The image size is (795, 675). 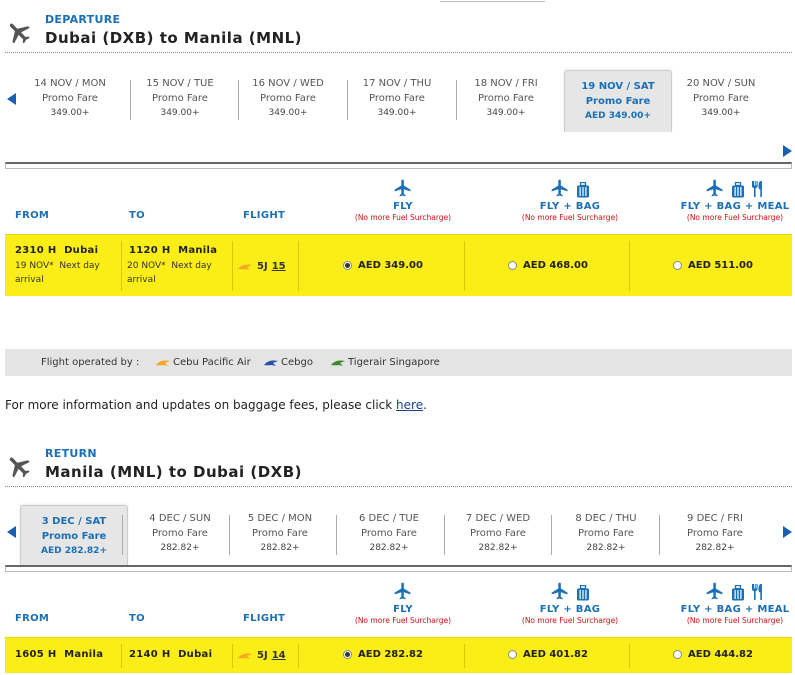 What do you see at coordinates (409, 405) in the screenshot?
I see `baggage-fees-link: here` at bounding box center [409, 405].